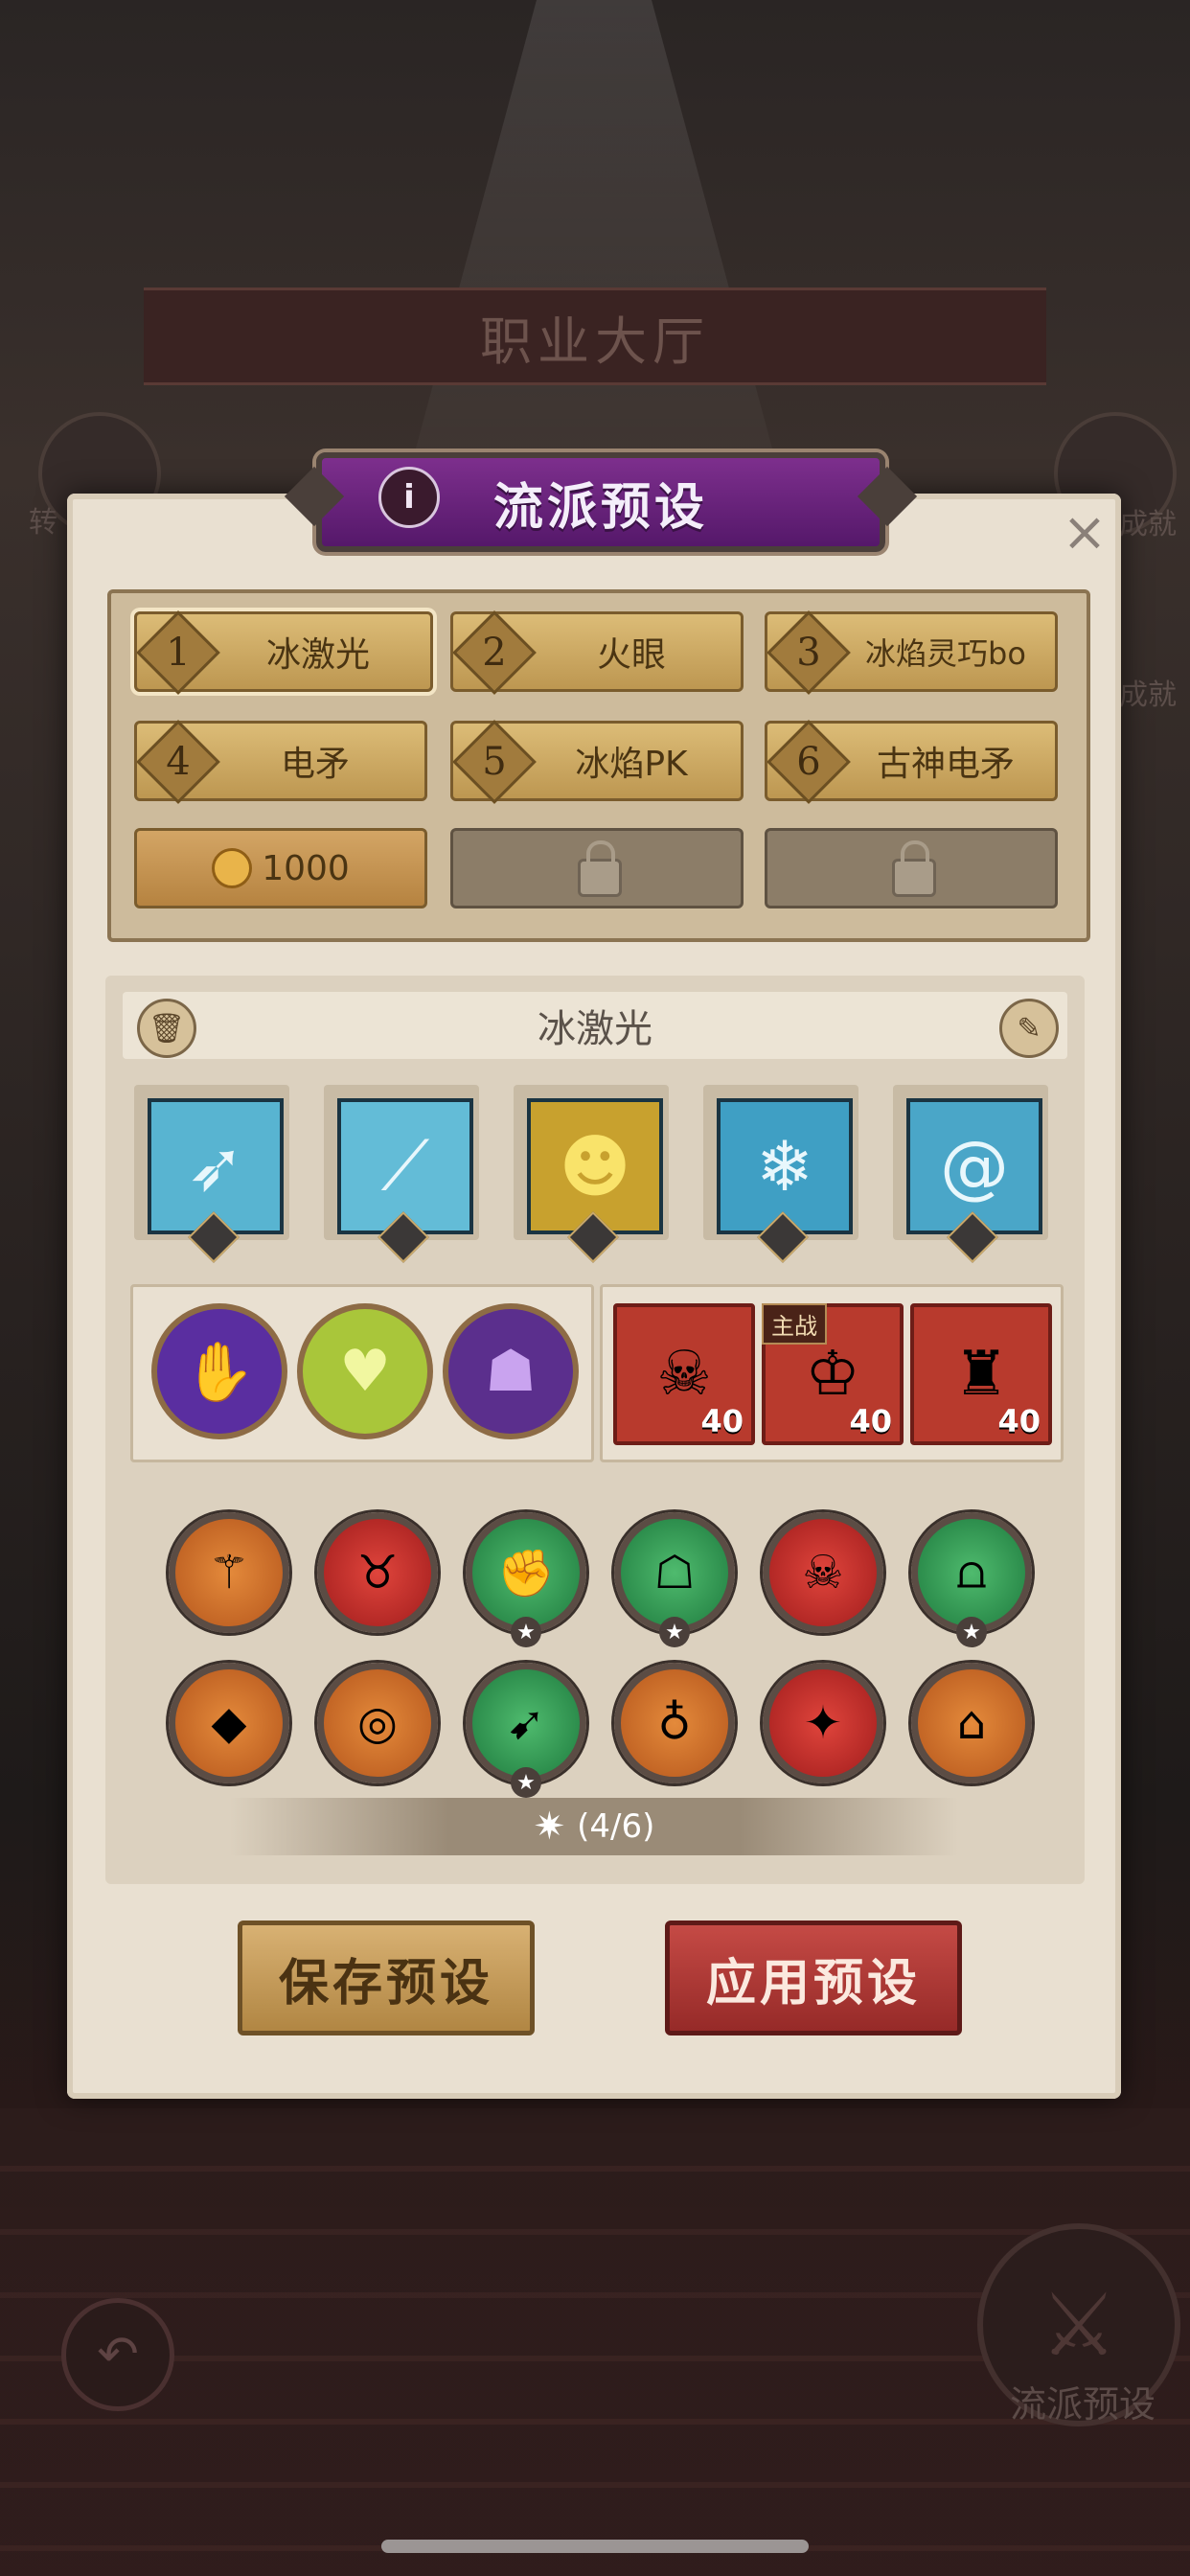  I want to click on hero-slot-3: ♜ 40, so click(981, 1374).